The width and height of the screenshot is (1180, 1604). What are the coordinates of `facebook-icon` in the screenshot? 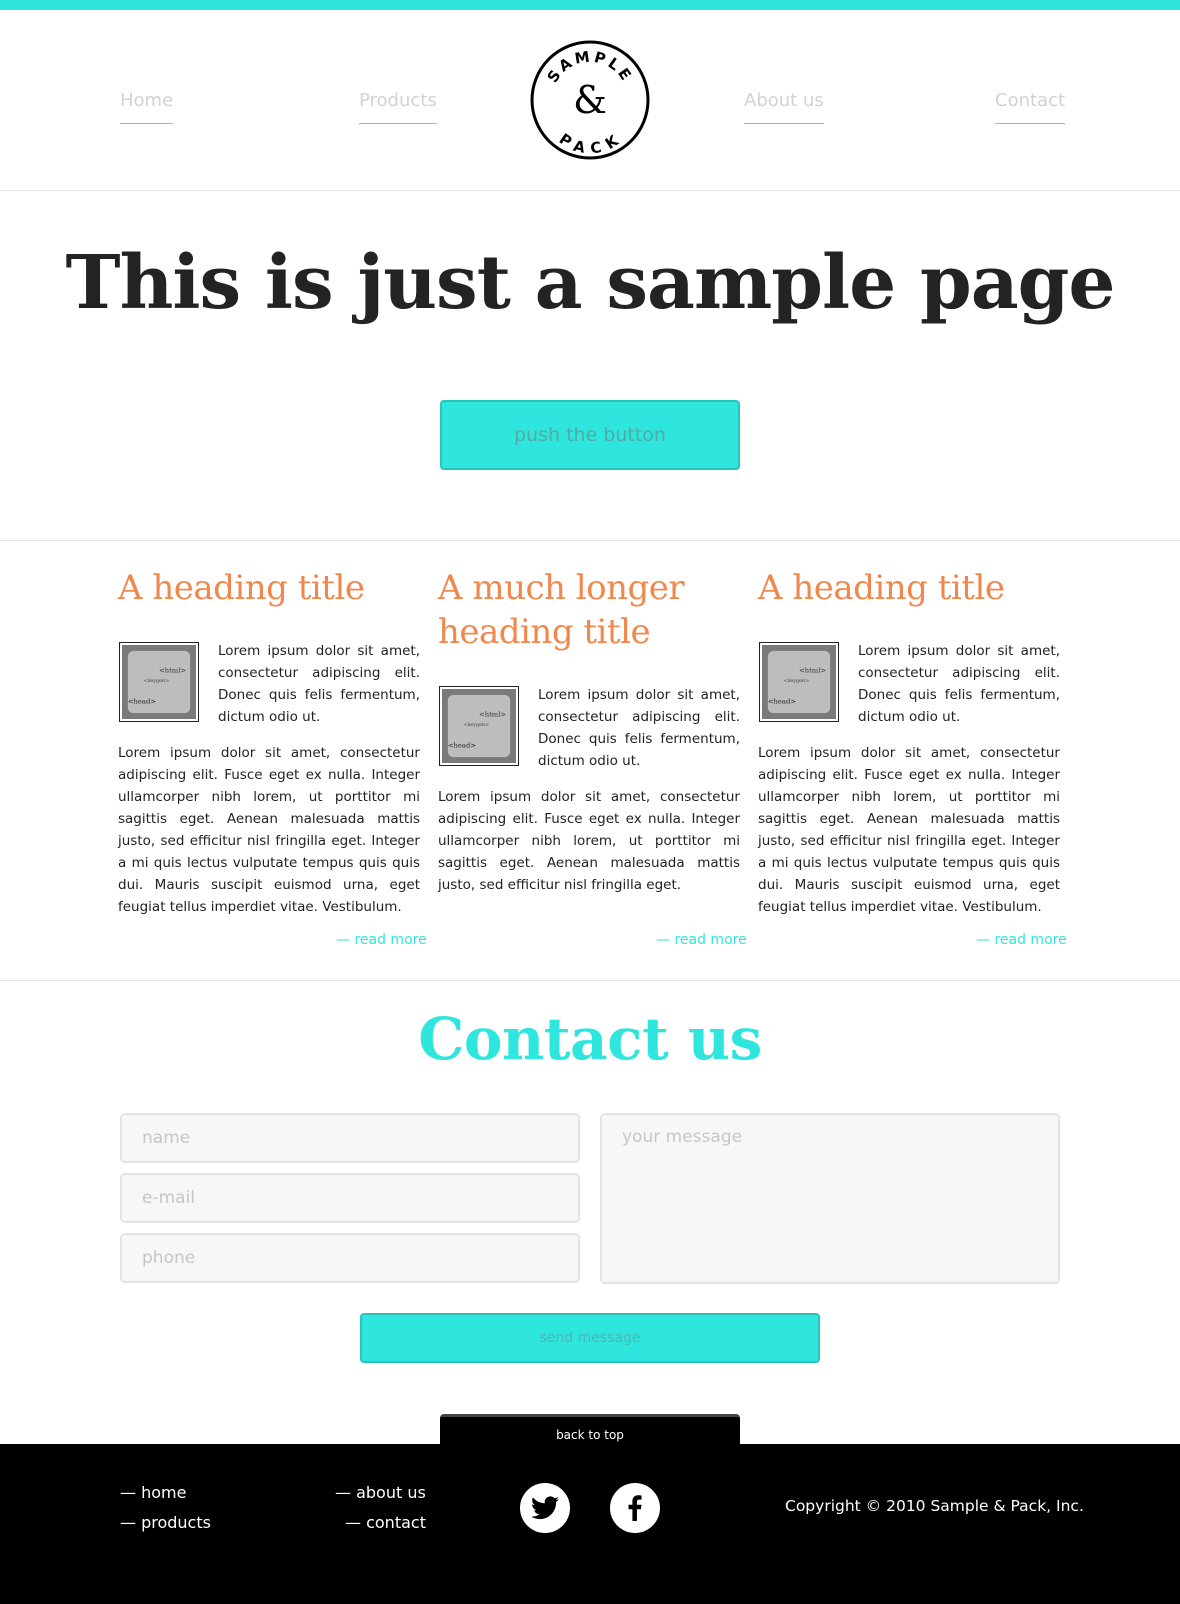 It's located at (635, 1508).